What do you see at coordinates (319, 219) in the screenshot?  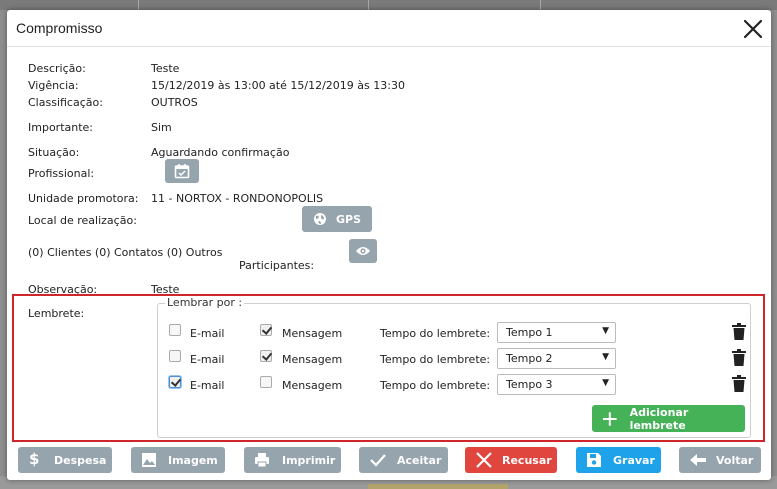 I see `globe-icon` at bounding box center [319, 219].